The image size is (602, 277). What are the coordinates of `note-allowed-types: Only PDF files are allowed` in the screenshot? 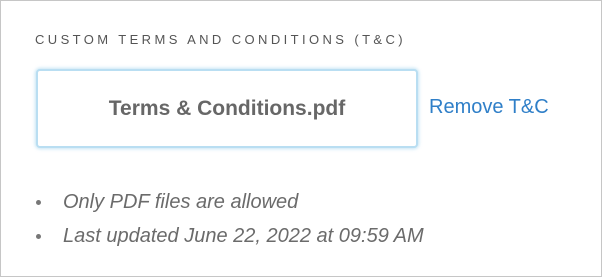 It's located at (181, 201).